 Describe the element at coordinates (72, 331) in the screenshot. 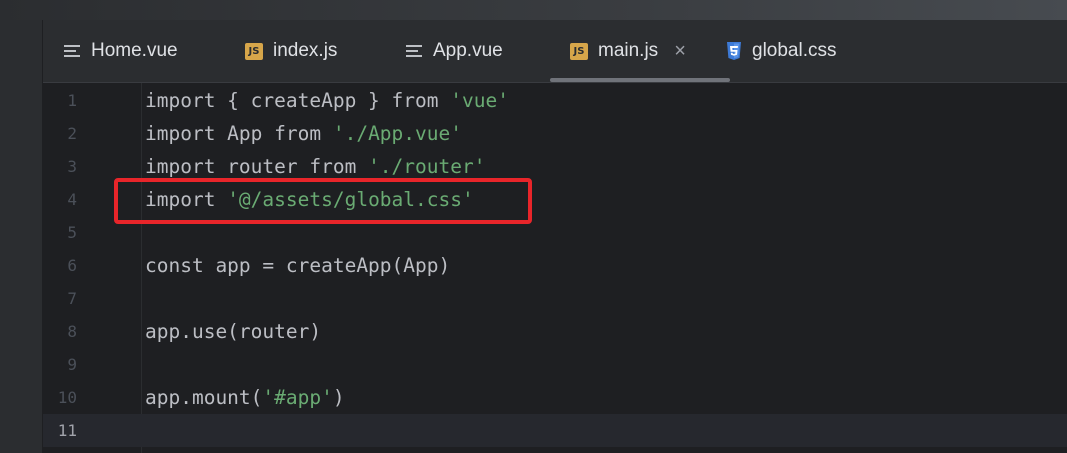

I see `line-number: 8` at that location.